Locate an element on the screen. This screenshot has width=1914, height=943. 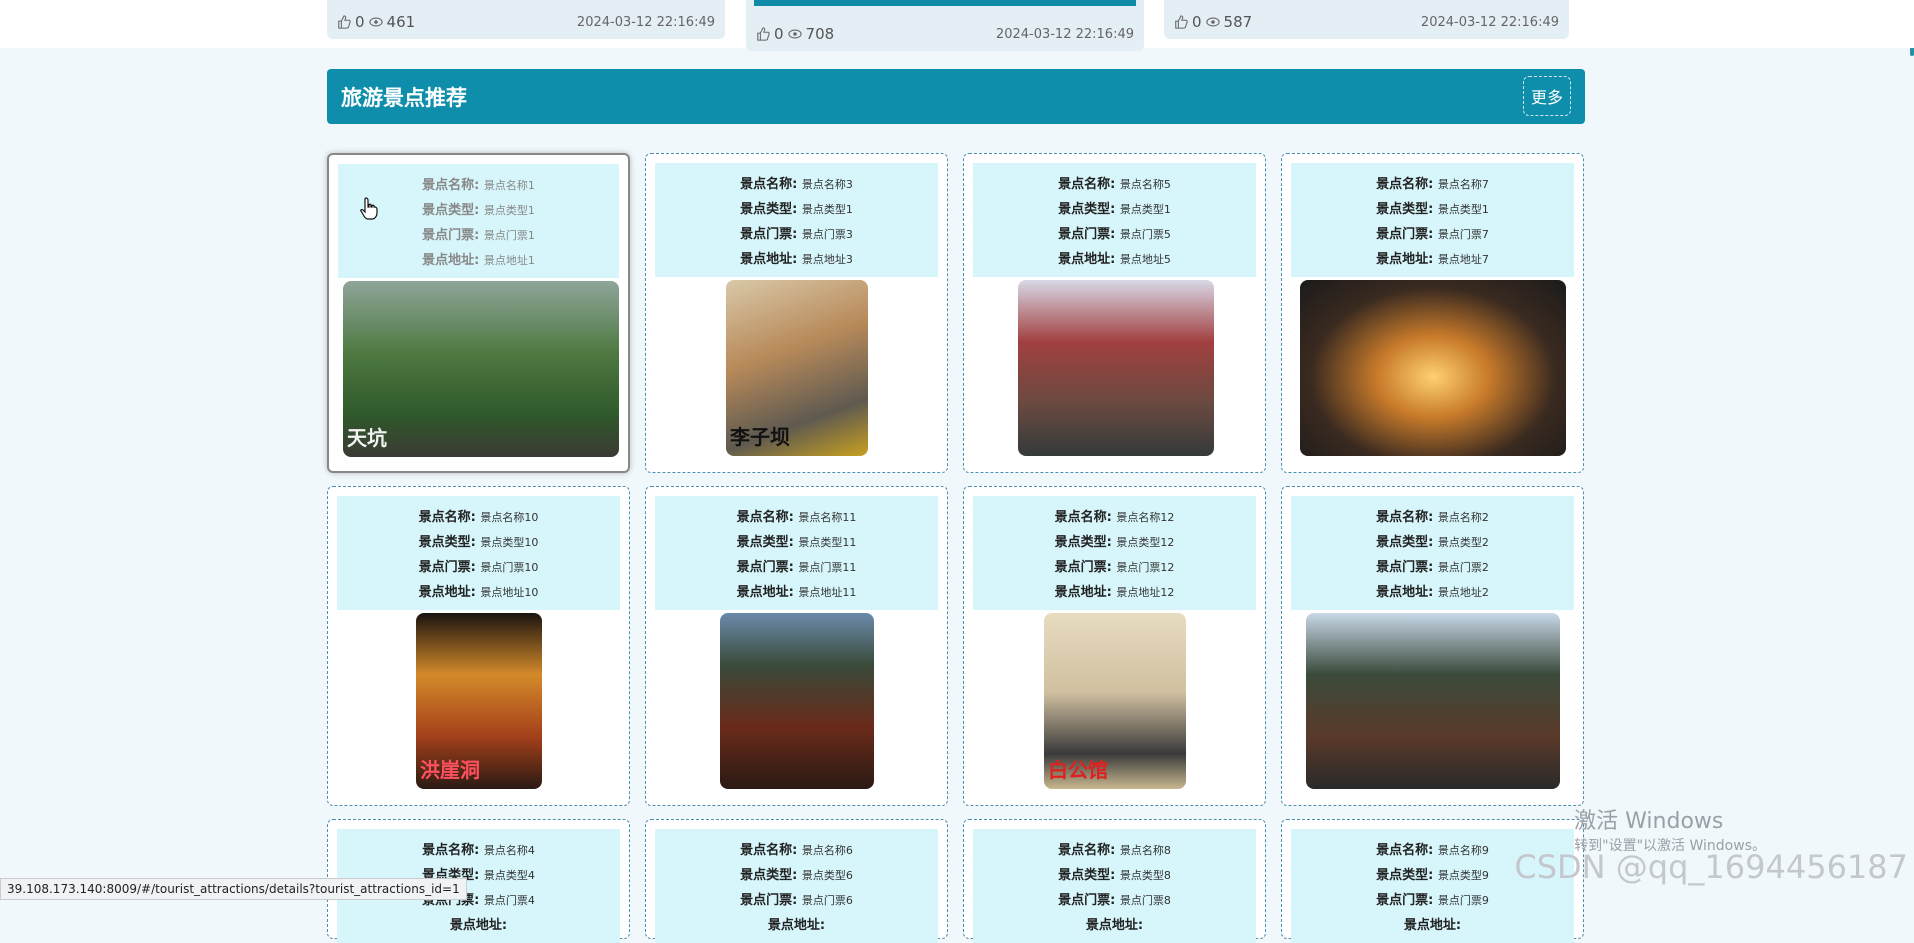
attraction-card: 景点名称: 景点名称8 景点类型: 景点类型8 景点门票: 景点门票8 景点地址: is located at coordinates (1114, 881).